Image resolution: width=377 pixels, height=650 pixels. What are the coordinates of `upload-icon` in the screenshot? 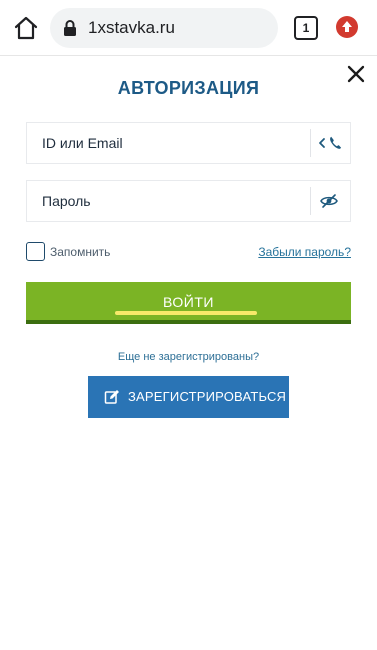 It's located at (347, 27).